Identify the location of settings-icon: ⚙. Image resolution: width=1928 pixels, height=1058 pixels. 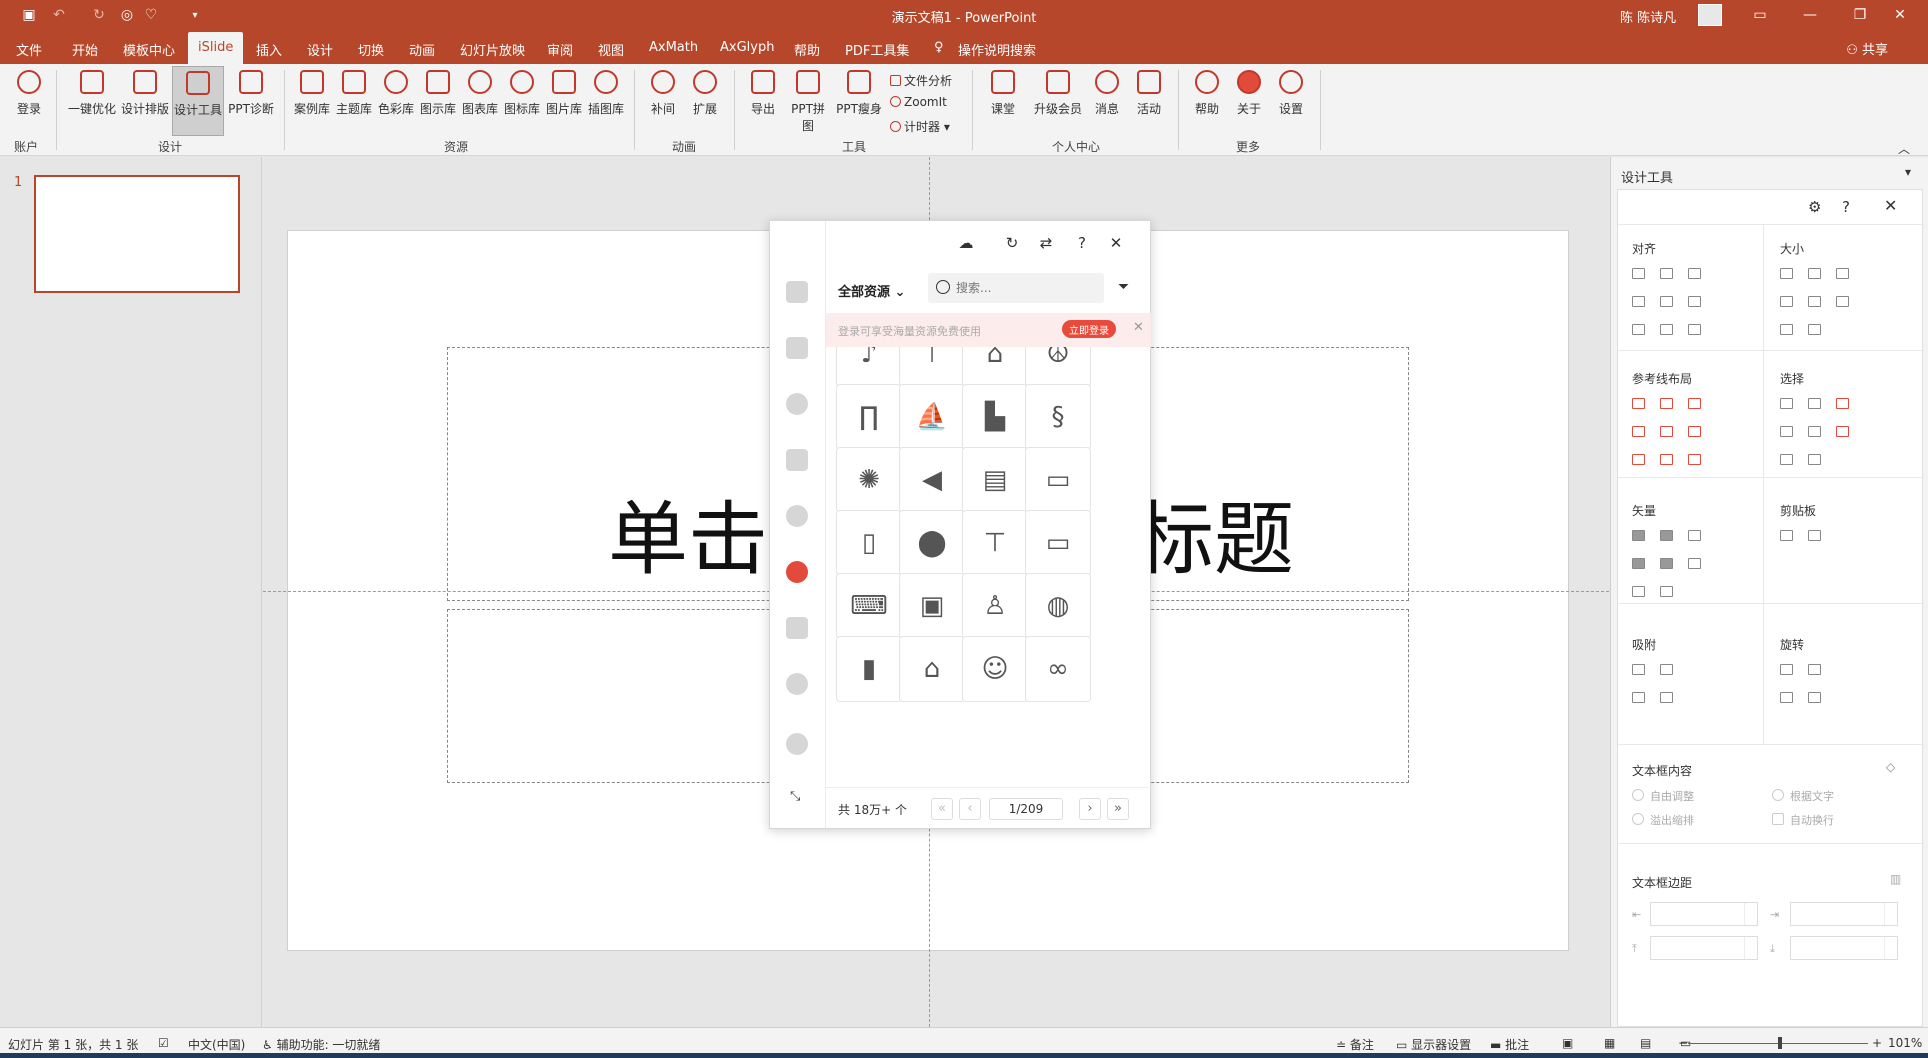
(1814, 207).